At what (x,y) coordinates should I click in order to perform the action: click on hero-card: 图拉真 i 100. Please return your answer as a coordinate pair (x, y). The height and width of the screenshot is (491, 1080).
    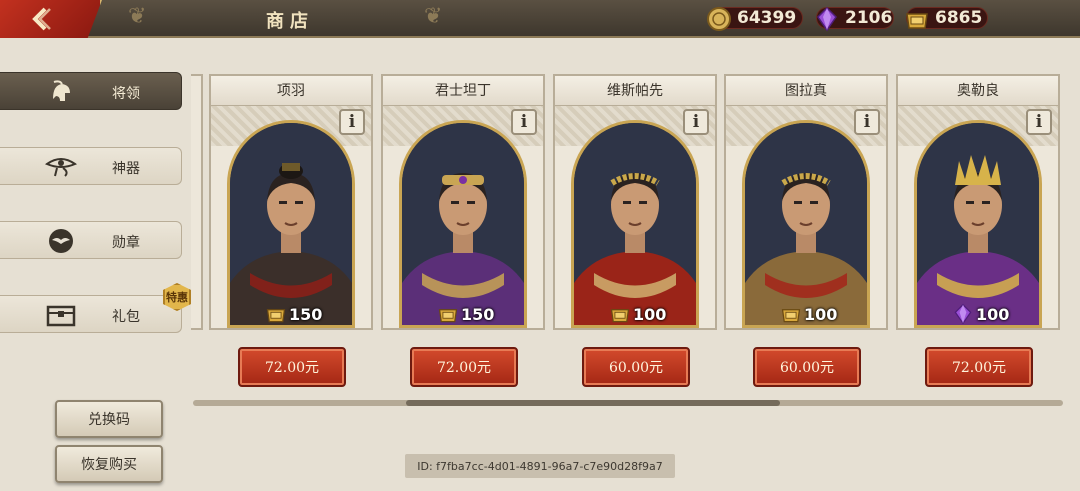
    Looking at the image, I should click on (806, 202).